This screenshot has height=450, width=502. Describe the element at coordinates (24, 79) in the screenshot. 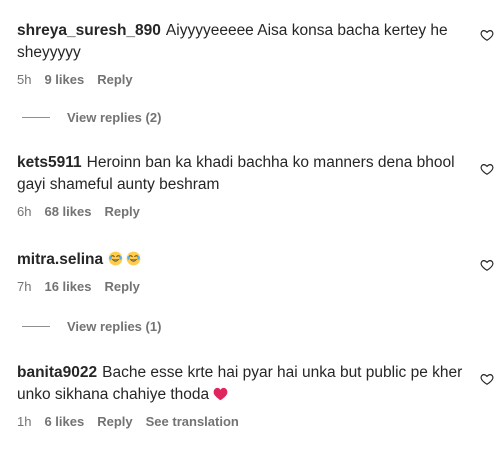

I see `comment-time: 5h` at that location.